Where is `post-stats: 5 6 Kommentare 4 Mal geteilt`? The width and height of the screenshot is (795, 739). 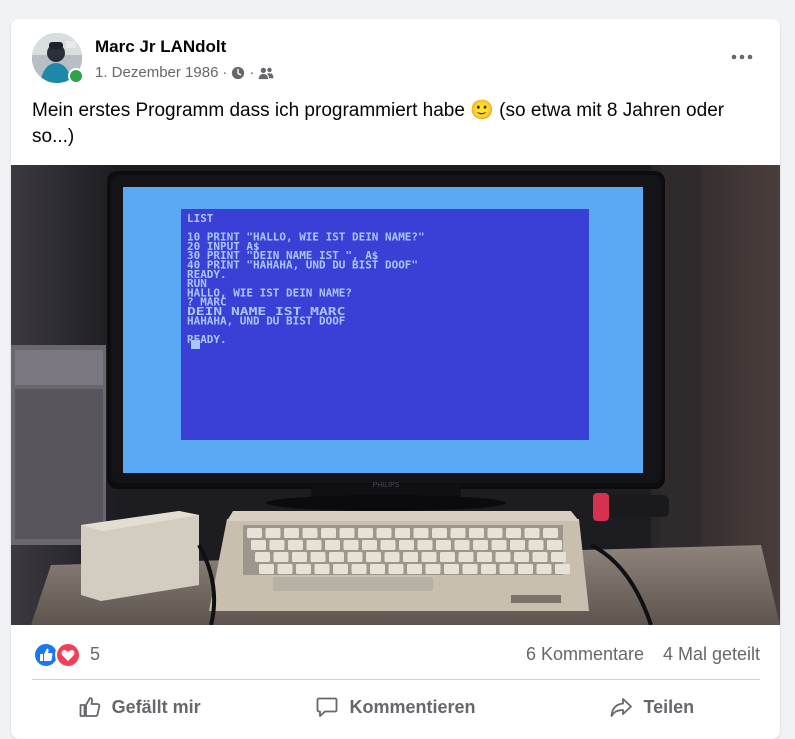
post-stats: 5 6 Kommentare 4 Mal geteilt is located at coordinates (395, 653).